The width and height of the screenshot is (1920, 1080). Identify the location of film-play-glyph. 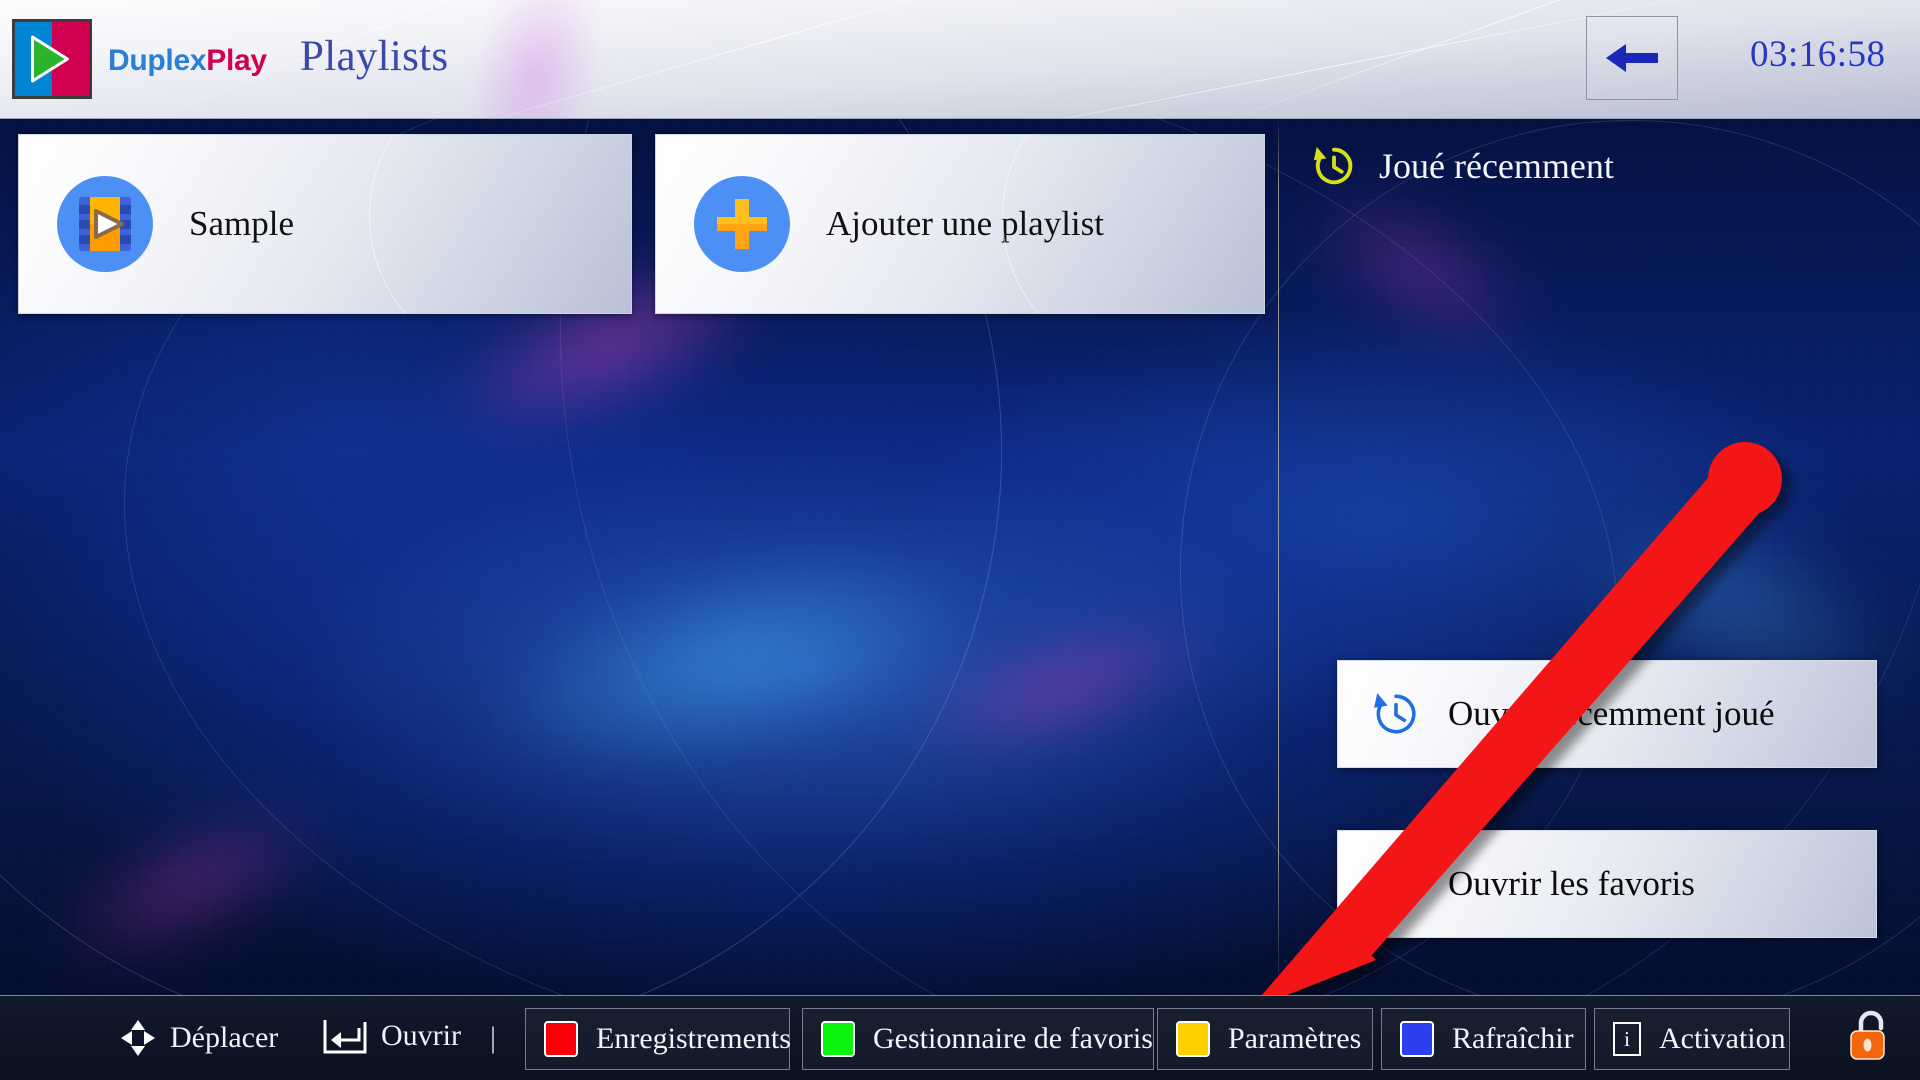
(105, 224).